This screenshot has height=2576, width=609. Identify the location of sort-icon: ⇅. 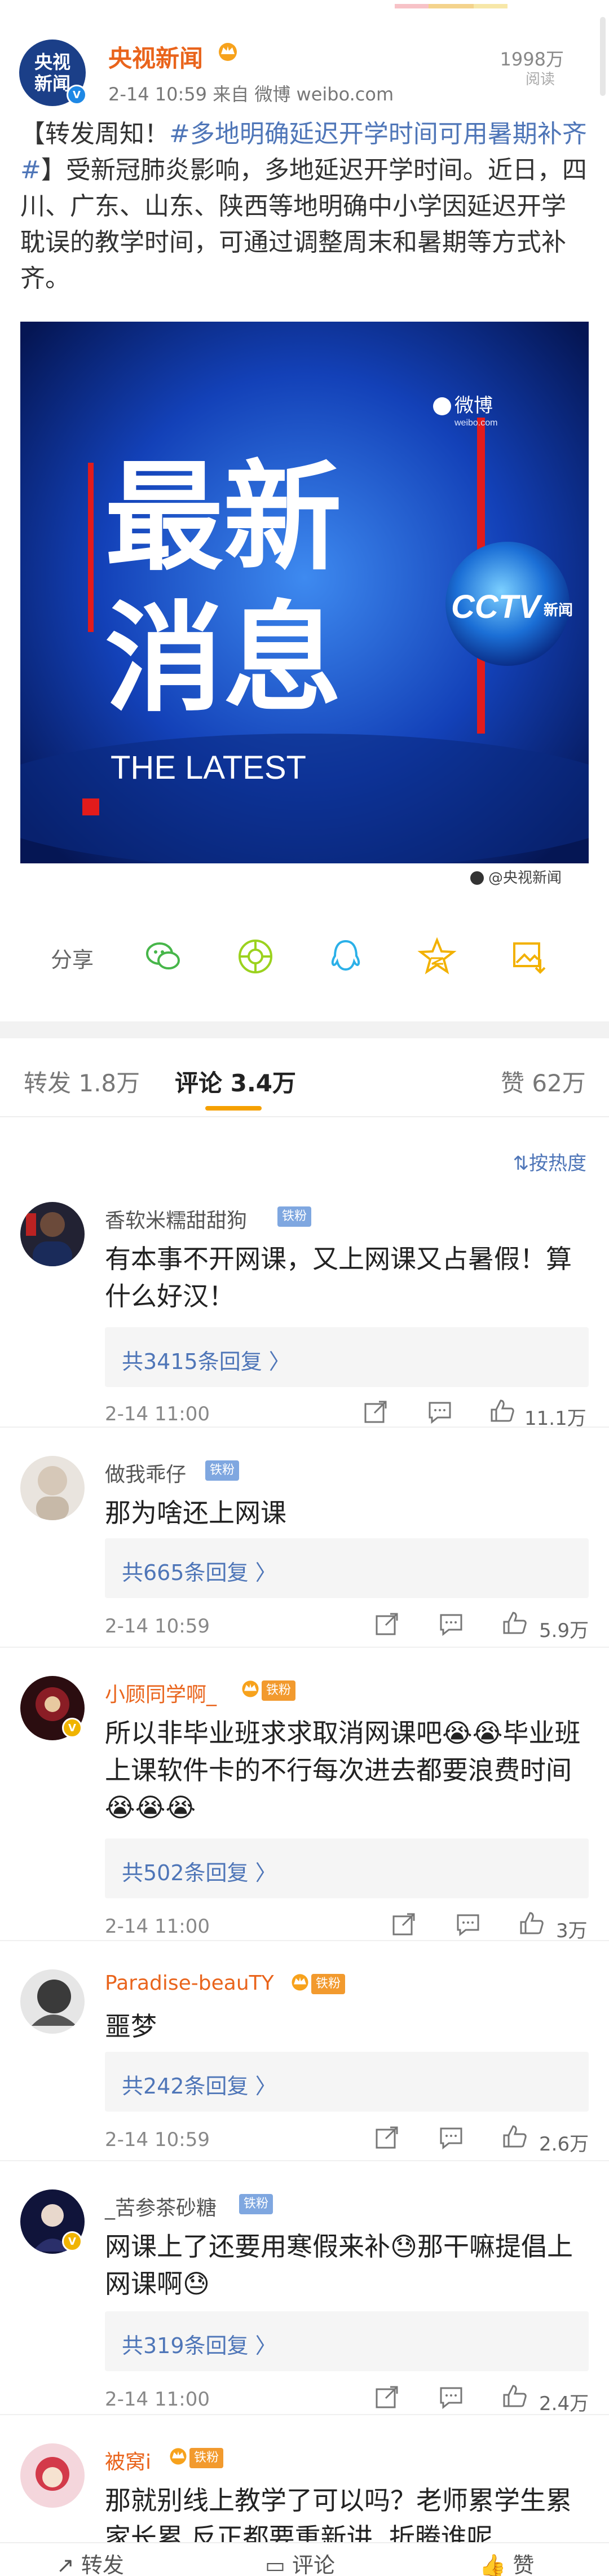
(521, 1163).